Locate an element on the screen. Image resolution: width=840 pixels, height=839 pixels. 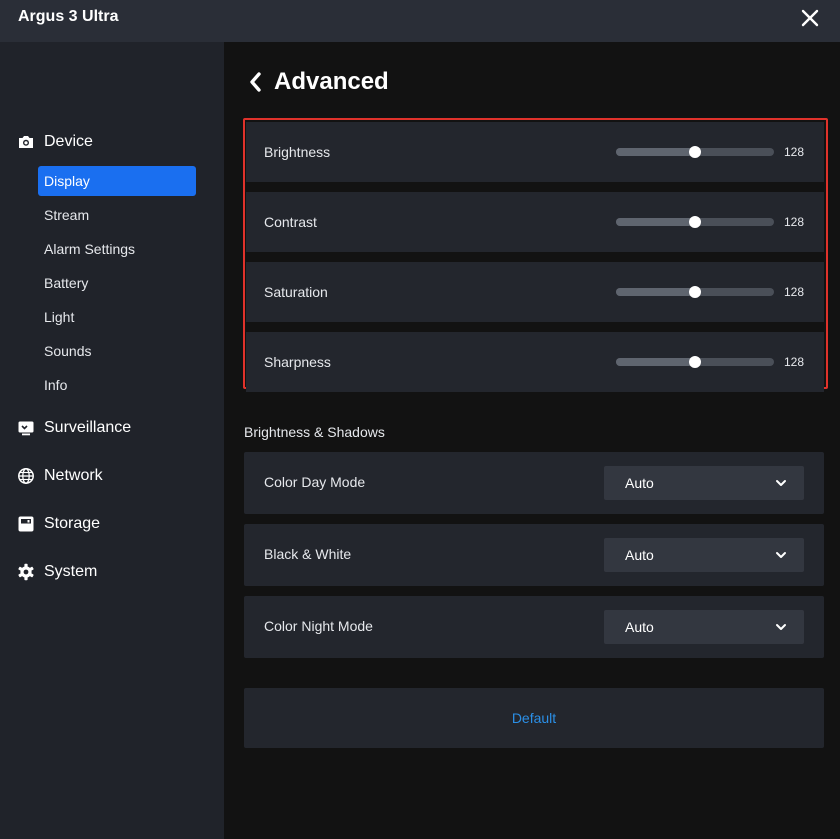
color-night-mode-select: Auto is located at coordinates (704, 627).